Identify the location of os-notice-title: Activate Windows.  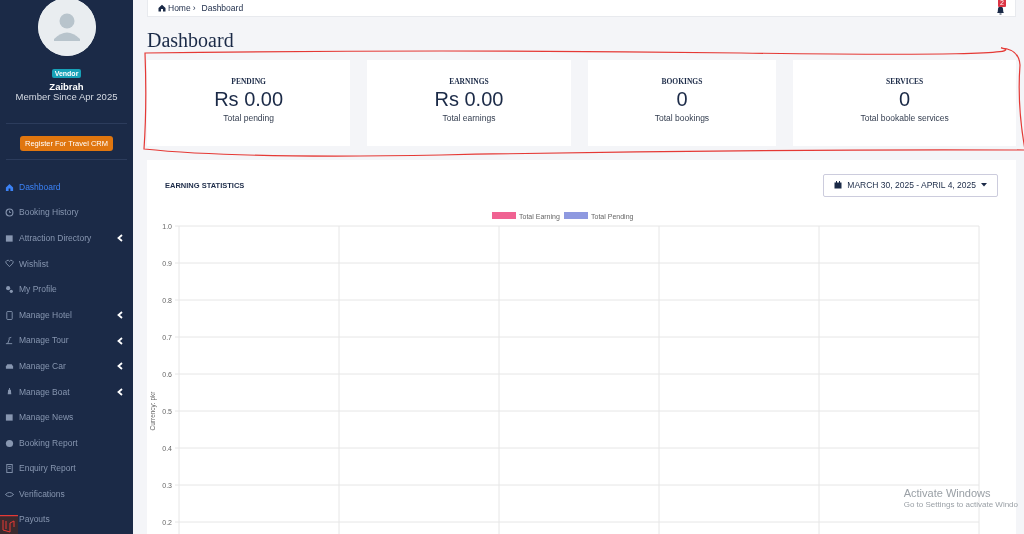
(947, 494).